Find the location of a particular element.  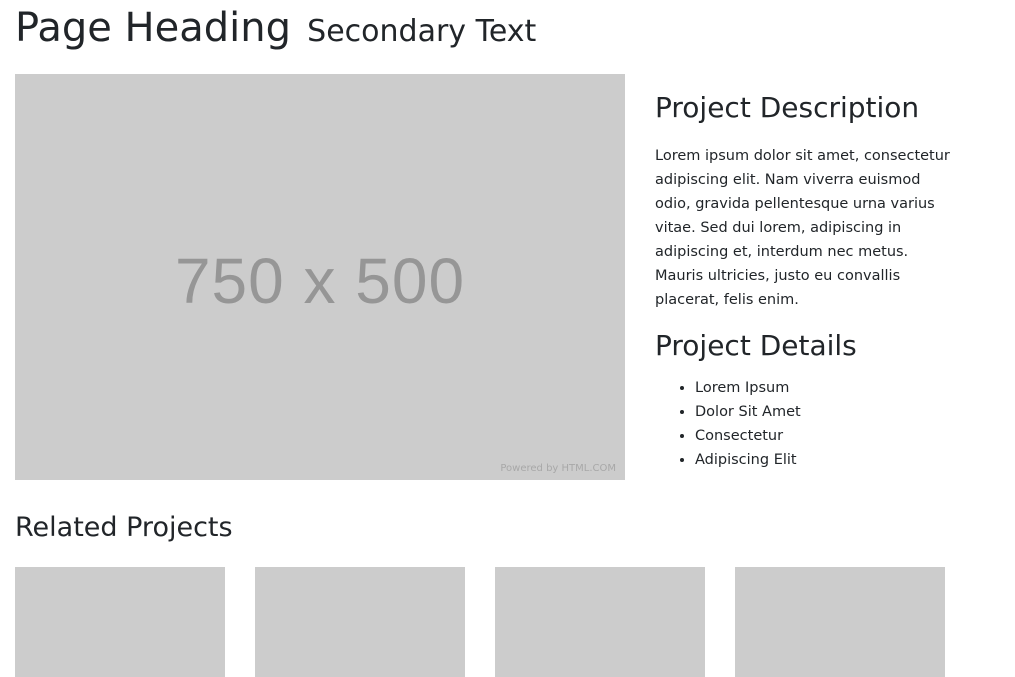

image-dimensions-label: 750 x 500 is located at coordinates (320, 281).